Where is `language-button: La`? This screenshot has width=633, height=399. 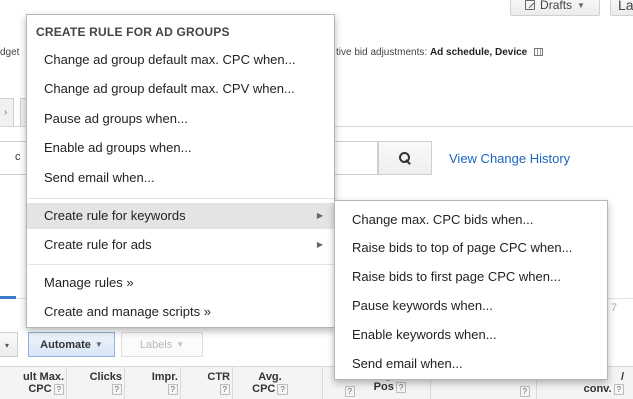 language-button: La is located at coordinates (621, 8).